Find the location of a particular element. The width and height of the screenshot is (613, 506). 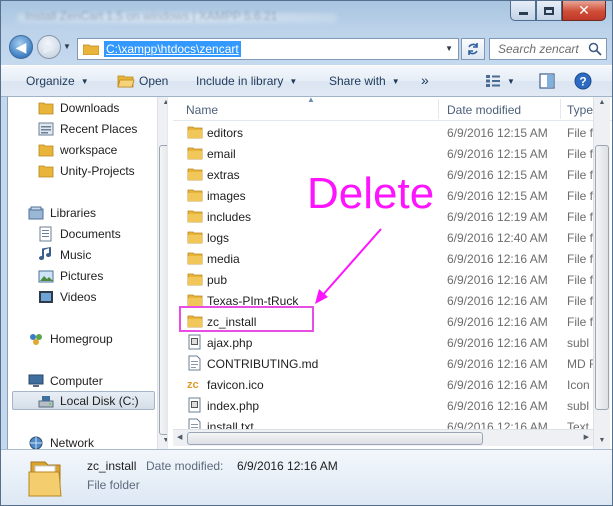

scroll-right-icon: ▶ is located at coordinates (586, 437).